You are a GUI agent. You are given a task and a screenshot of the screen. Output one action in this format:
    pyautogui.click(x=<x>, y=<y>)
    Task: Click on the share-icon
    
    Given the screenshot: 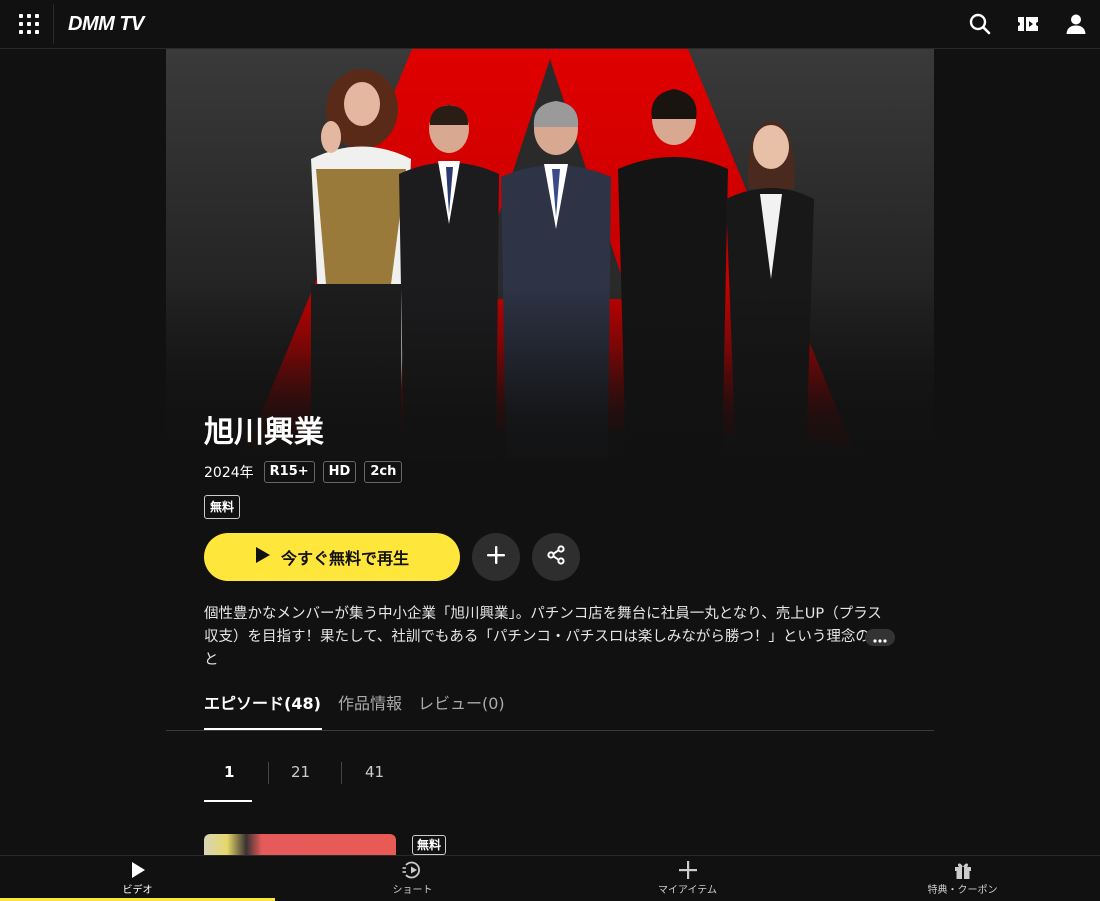 What is the action you would take?
    pyautogui.click(x=556, y=557)
    